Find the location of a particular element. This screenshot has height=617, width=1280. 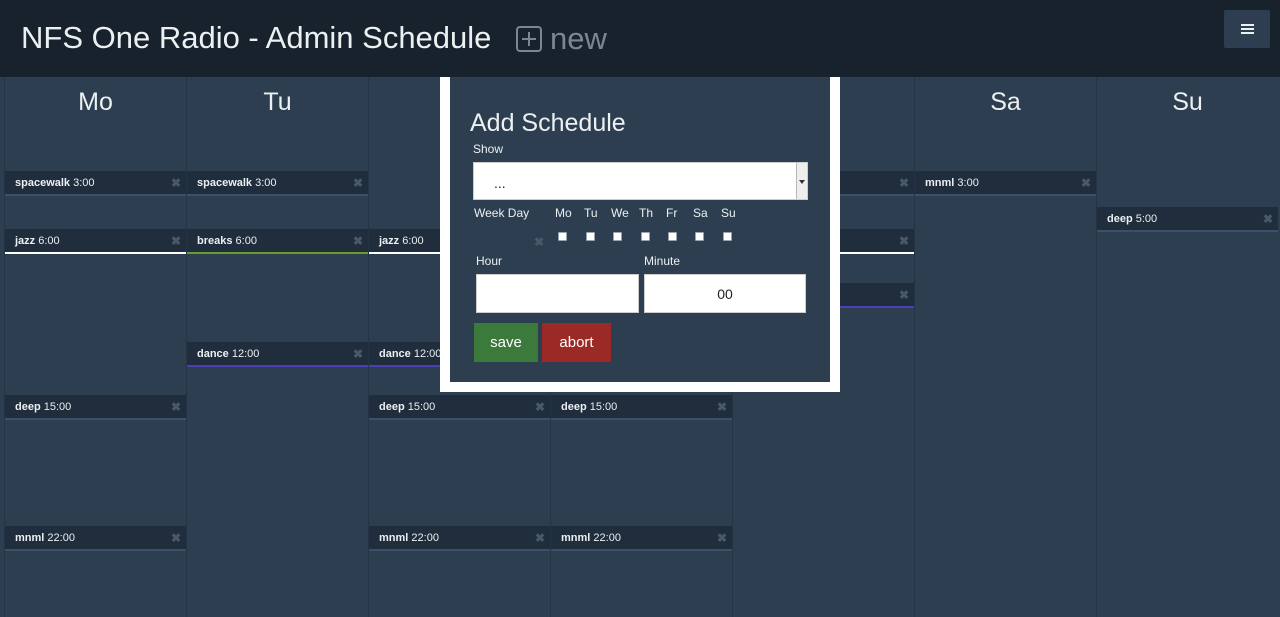

weekday-checkbox-su is located at coordinates (727, 236).